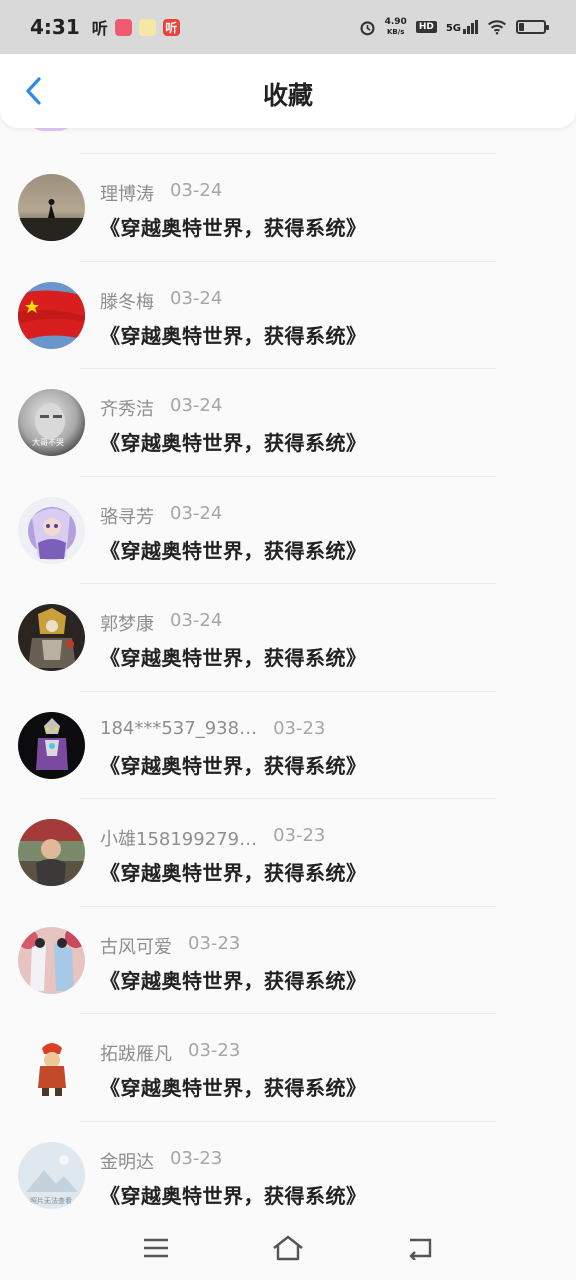 This screenshot has height=1280, width=576. What do you see at coordinates (288, 422) in the screenshot?
I see `list-item: 大哥不哭 齐秀洁 03-24 《穿越奥特世界，获得系统》` at bounding box center [288, 422].